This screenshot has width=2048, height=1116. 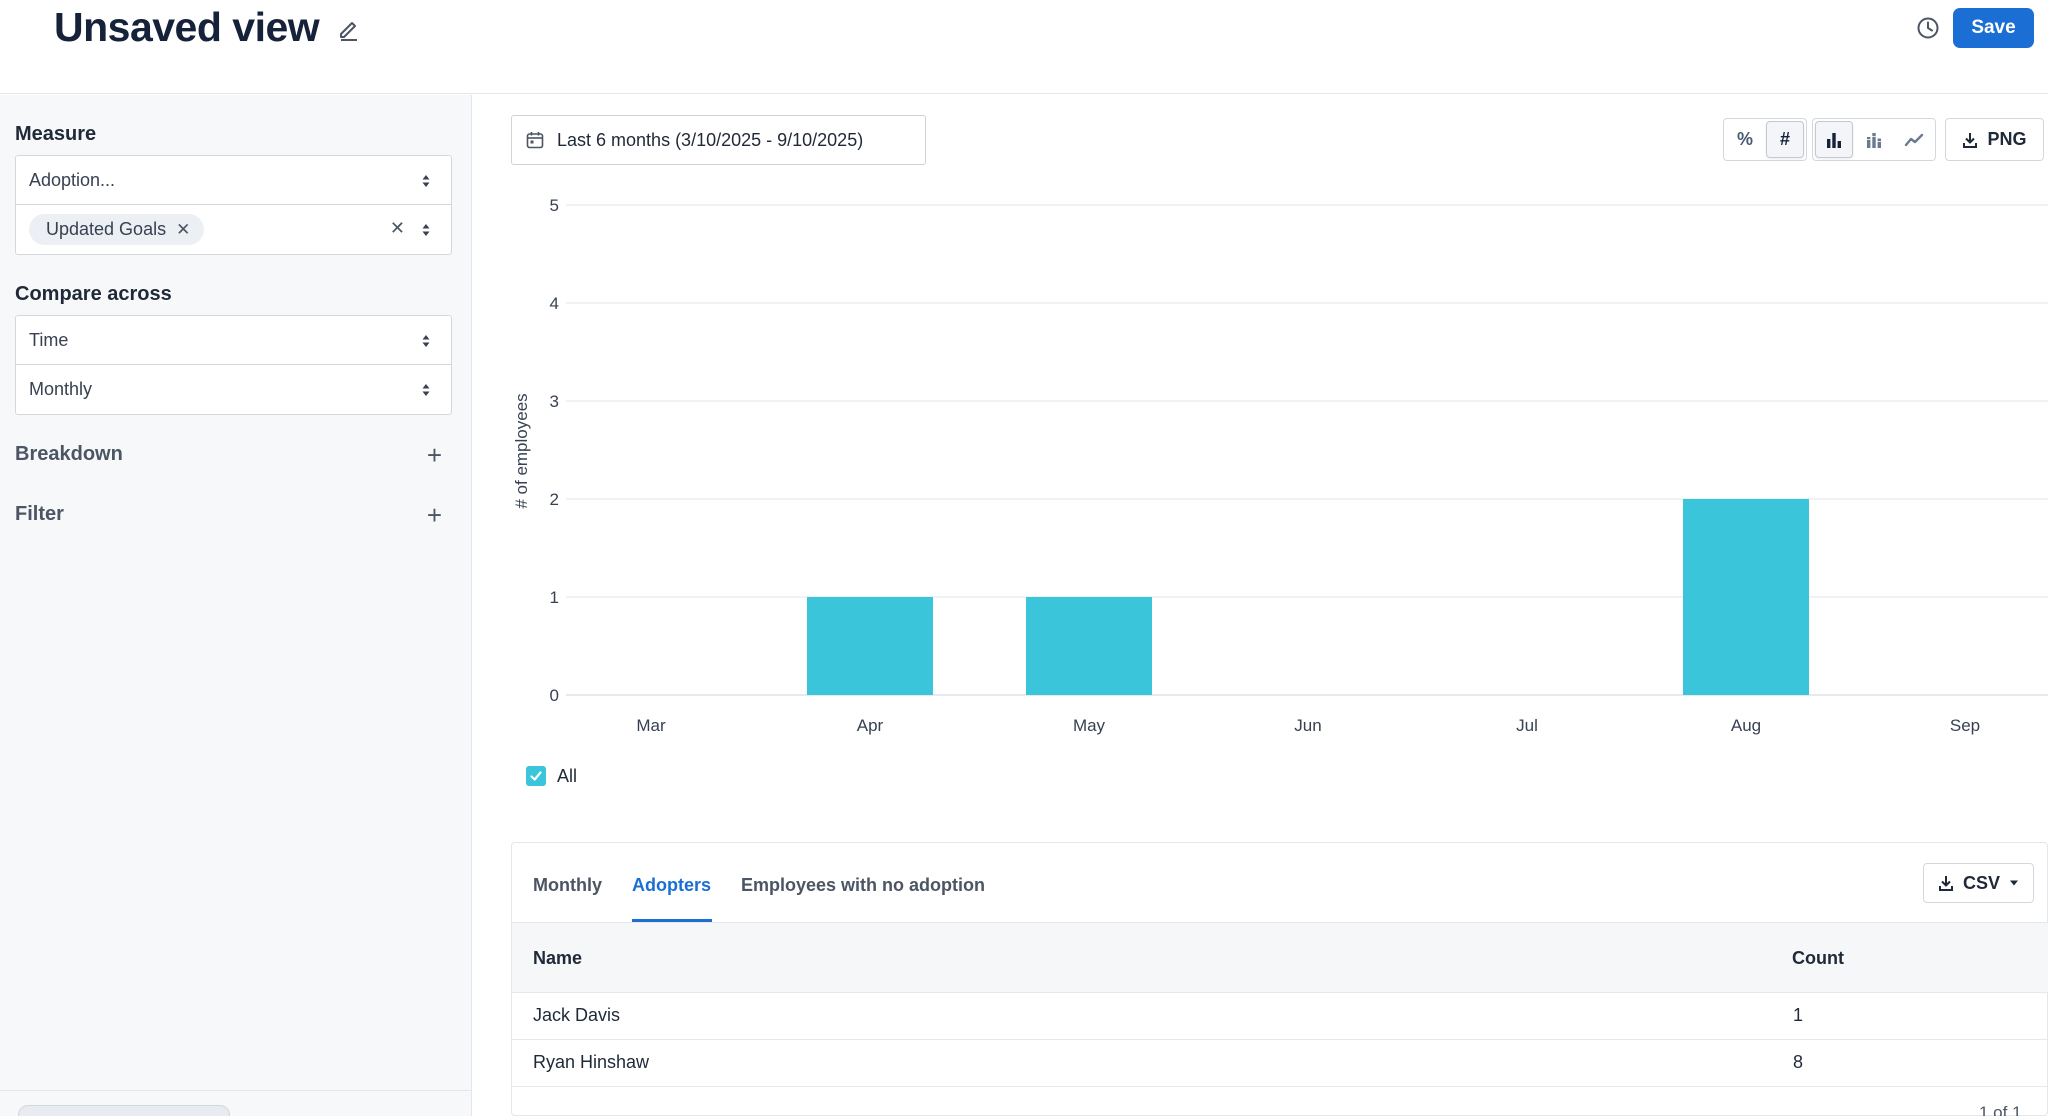 What do you see at coordinates (554, 499) in the screenshot?
I see `y-tick-label: 2` at bounding box center [554, 499].